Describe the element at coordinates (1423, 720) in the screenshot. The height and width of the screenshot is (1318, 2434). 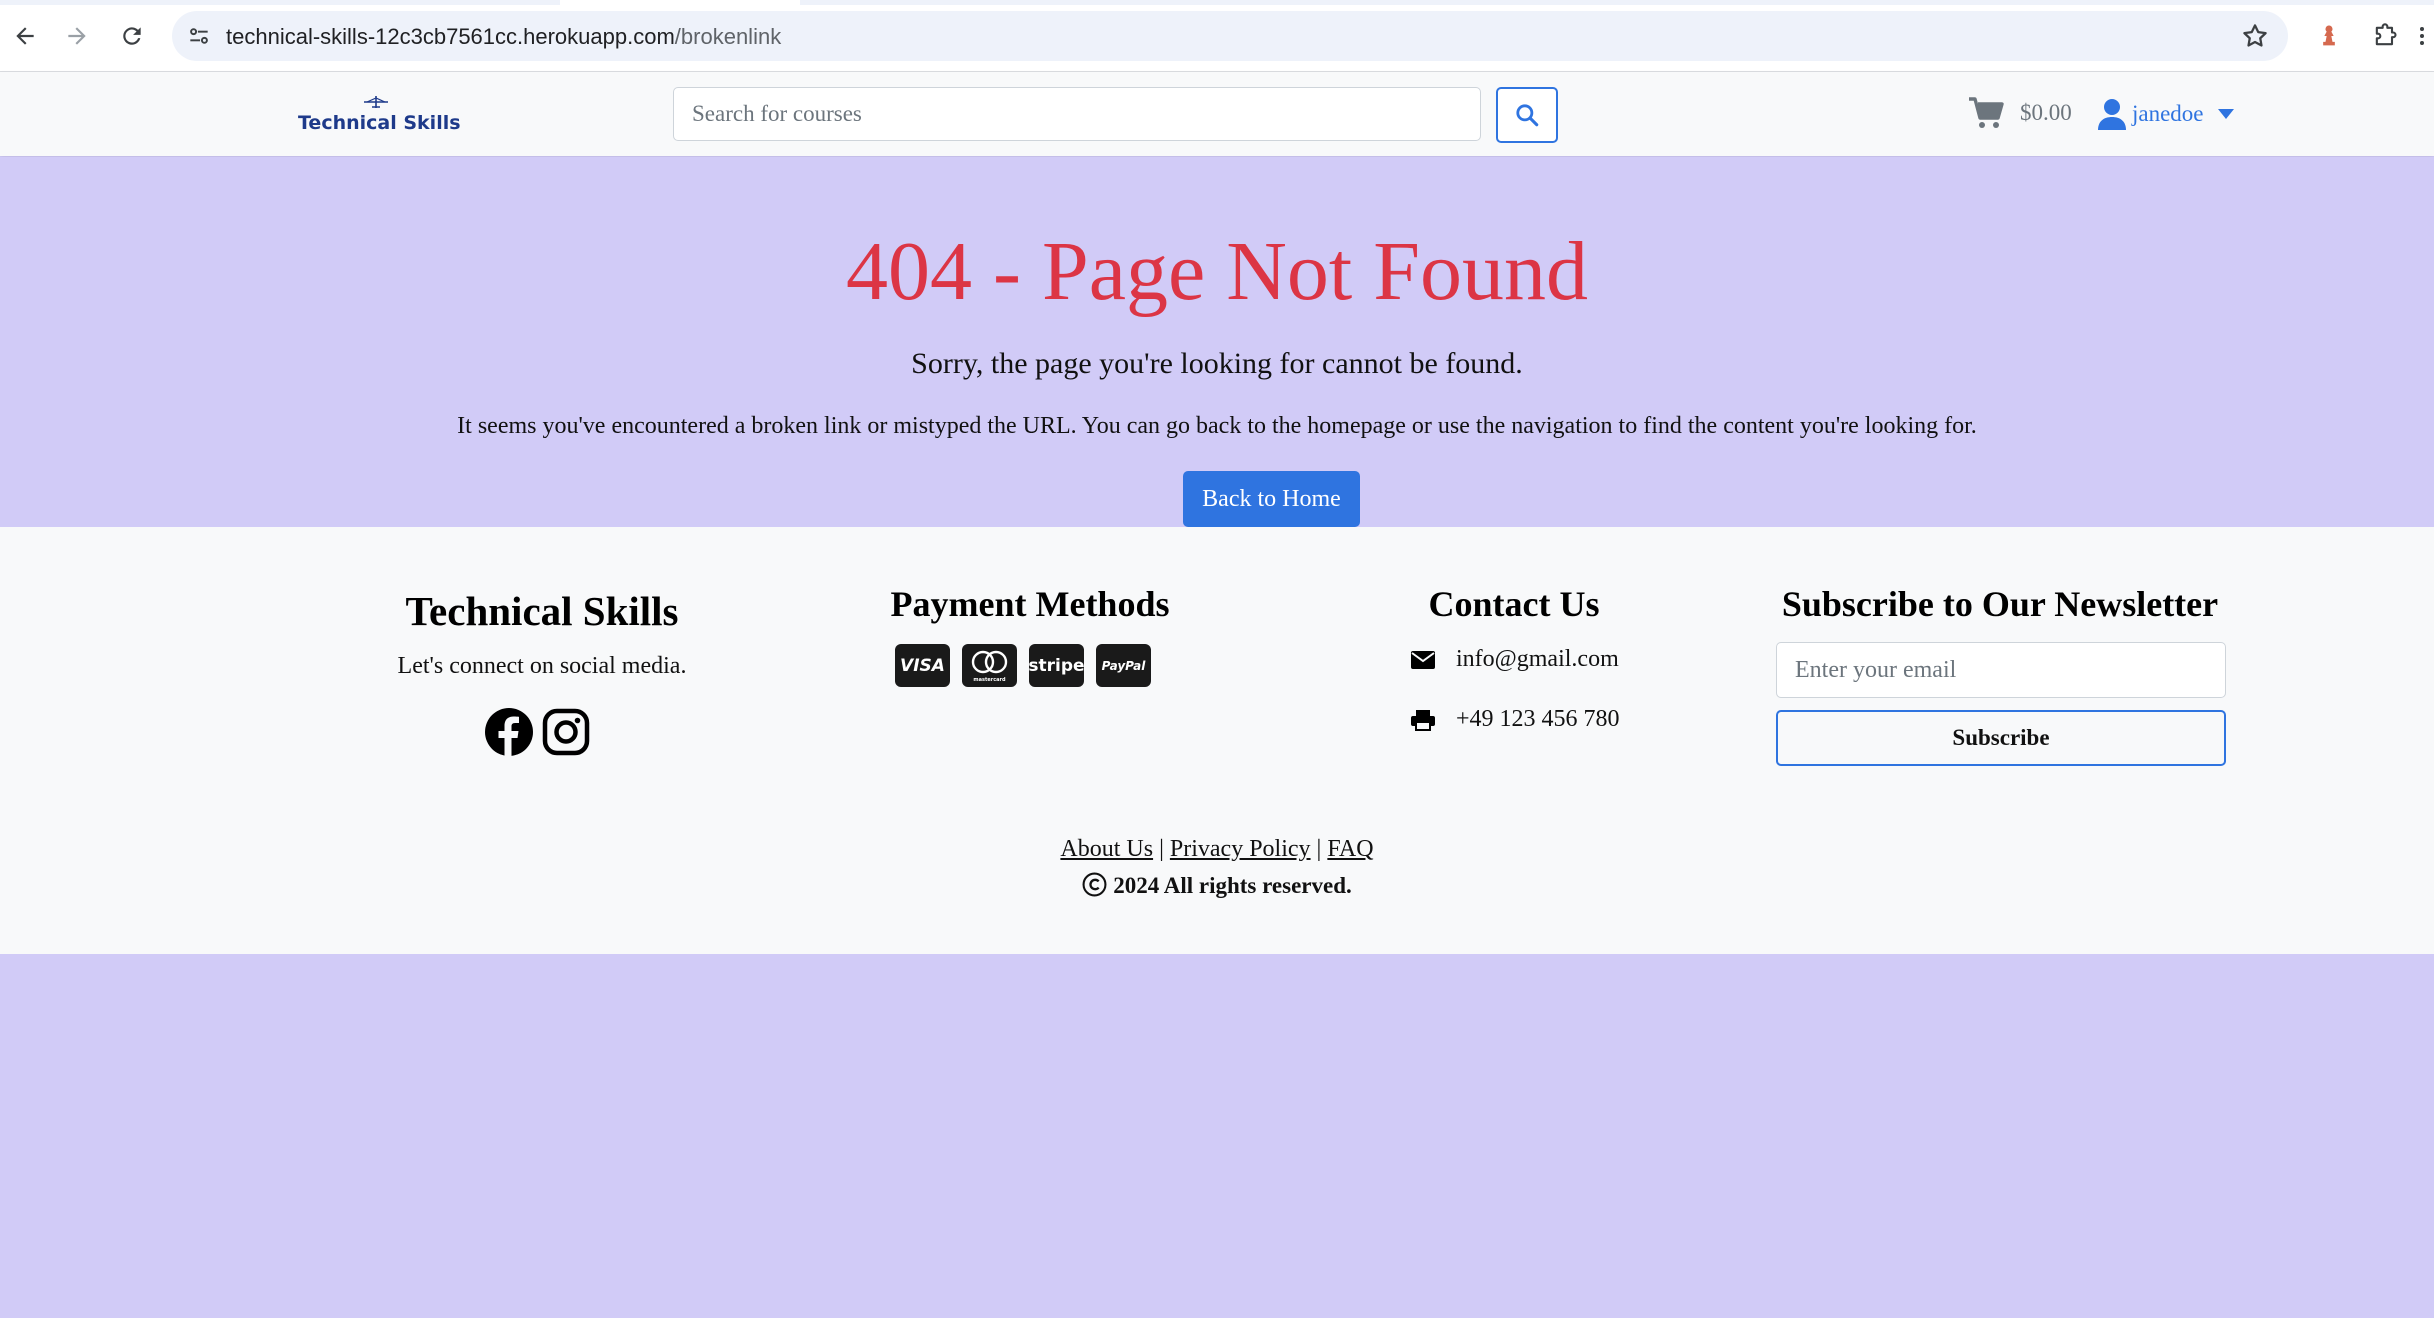
I see `printer-icon` at that location.